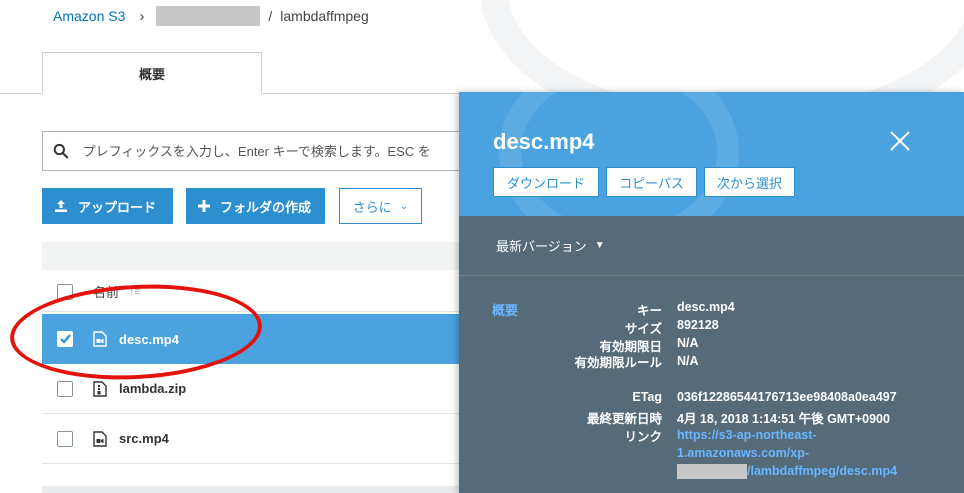 The height and width of the screenshot is (493, 964). What do you see at coordinates (787, 397) in the screenshot?
I see `prop-etag-value: 036f12286544176713ee98408a0ea497` at bounding box center [787, 397].